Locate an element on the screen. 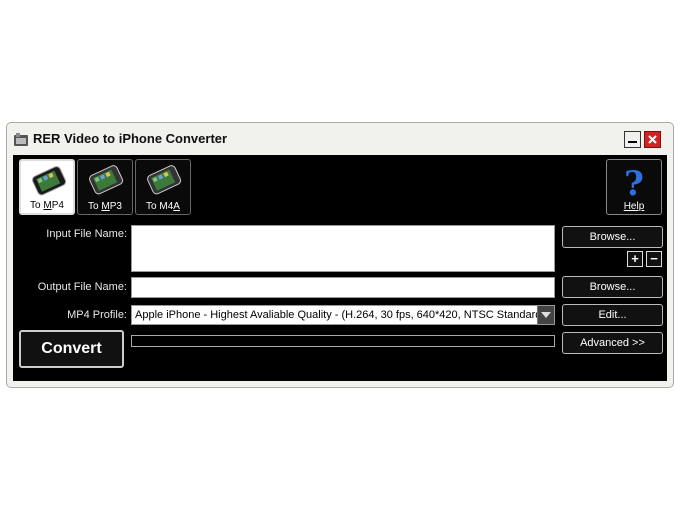 This screenshot has width=680, height=510. close-icon is located at coordinates (652, 139).